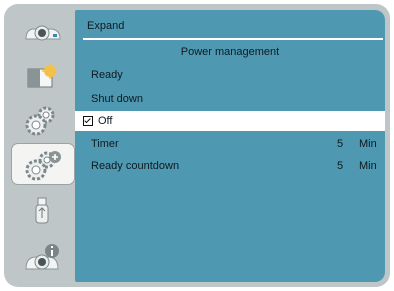  I want to click on info-icon, so click(42, 257).